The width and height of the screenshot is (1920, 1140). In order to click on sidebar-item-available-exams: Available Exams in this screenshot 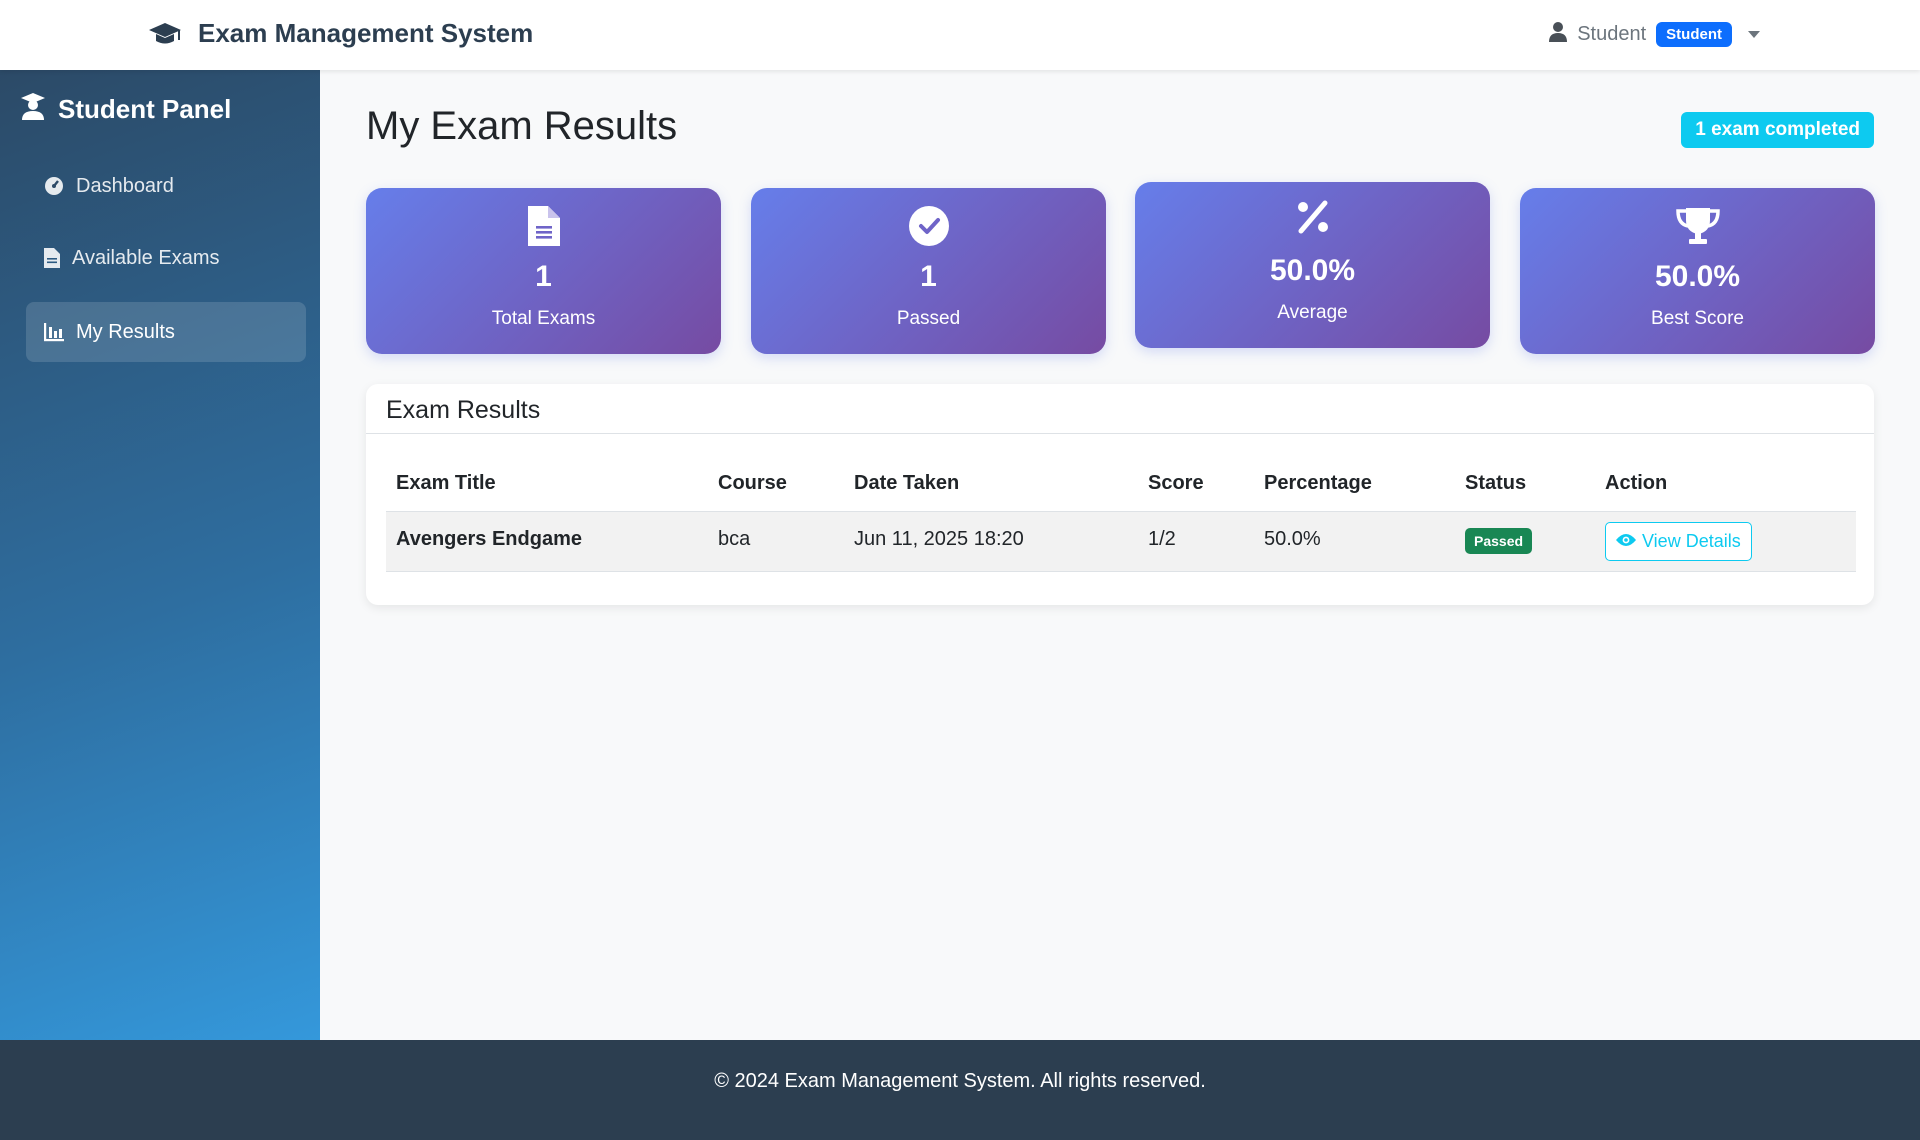, I will do `click(166, 258)`.